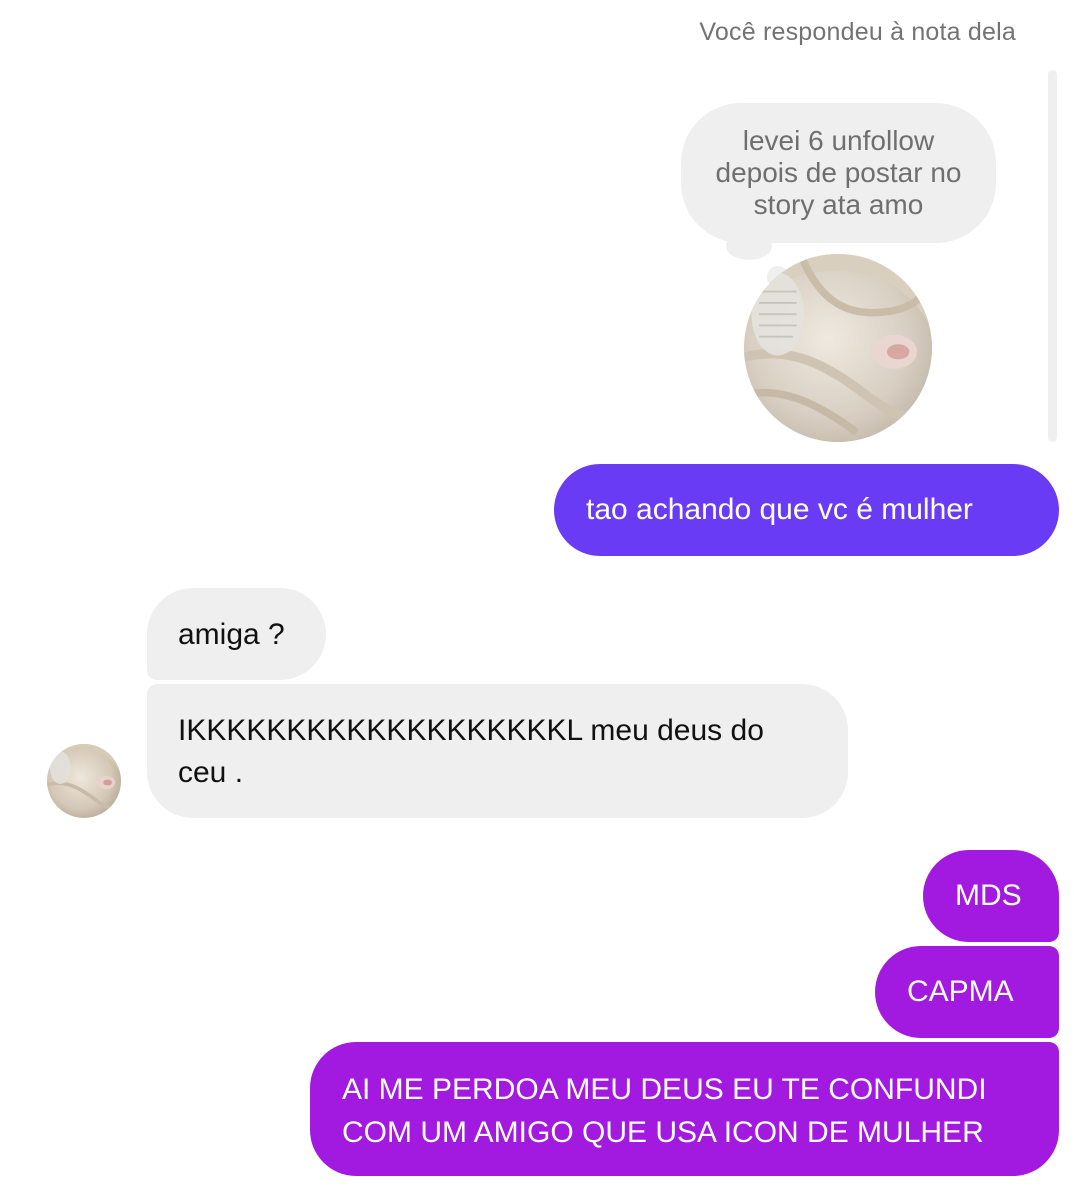 This screenshot has width=1074, height=1192. I want to click on note-author-avatar, so click(838, 348).